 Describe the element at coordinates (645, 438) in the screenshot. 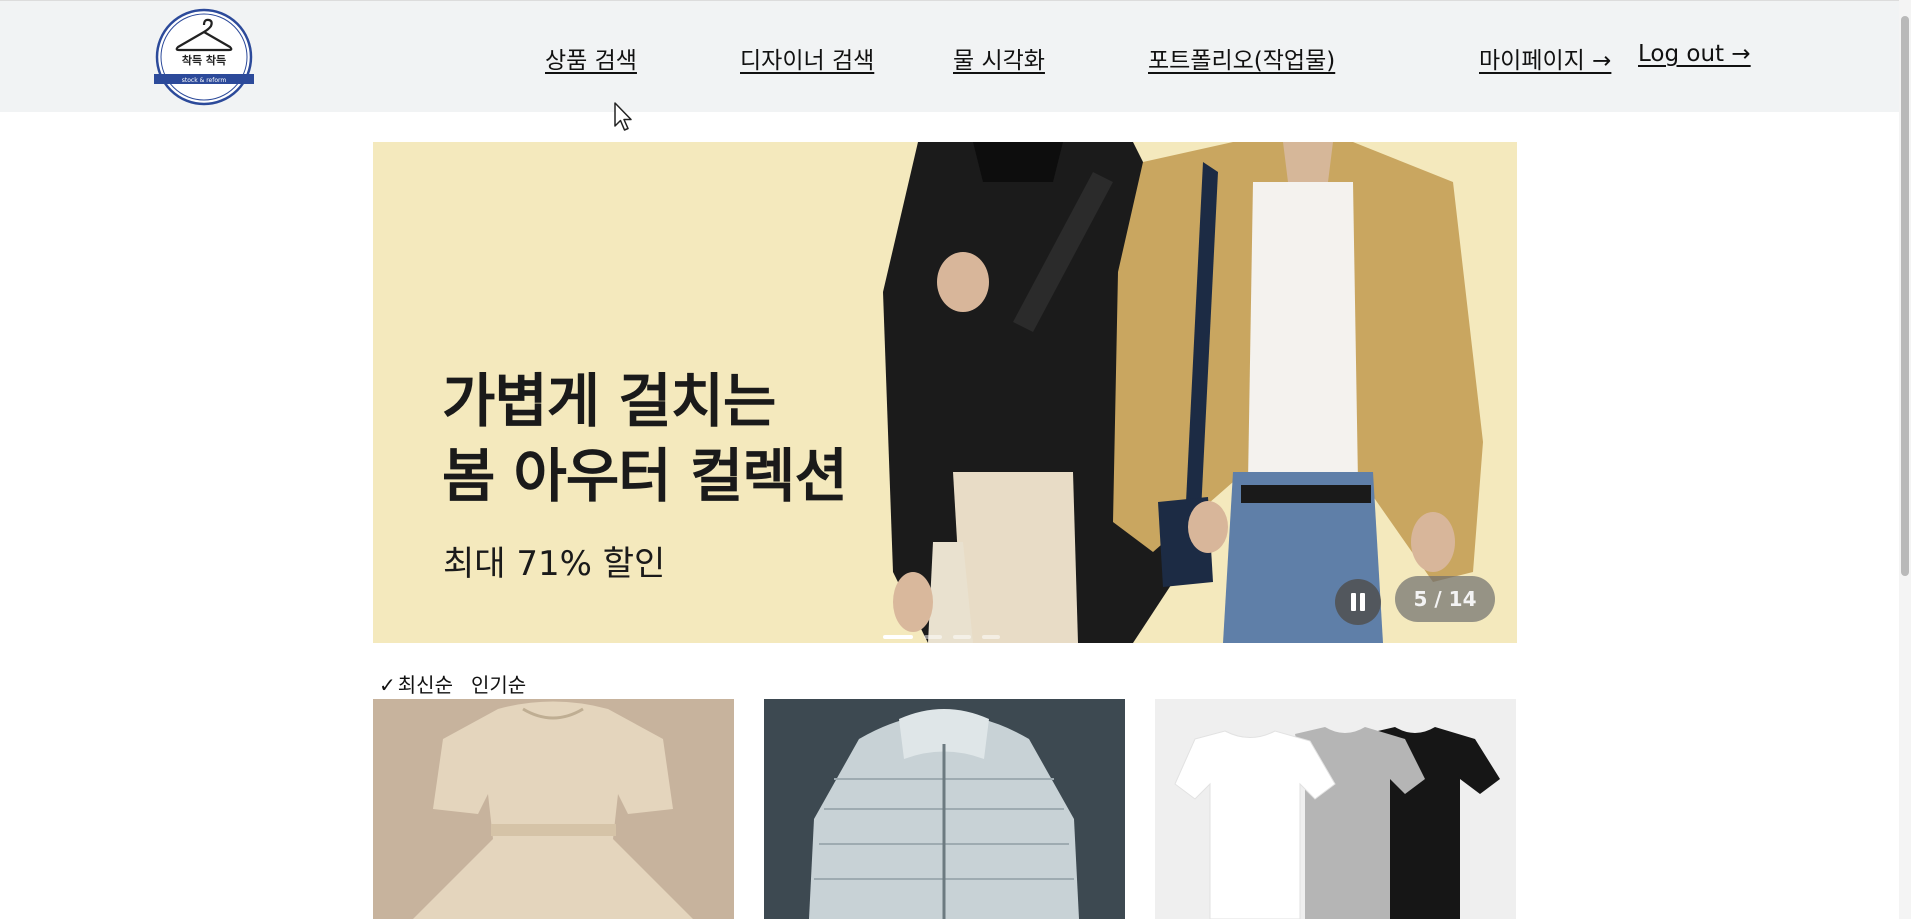

I see `banner-headline: 가볍게 걸치는 봄 아우터 컬렉션` at that location.